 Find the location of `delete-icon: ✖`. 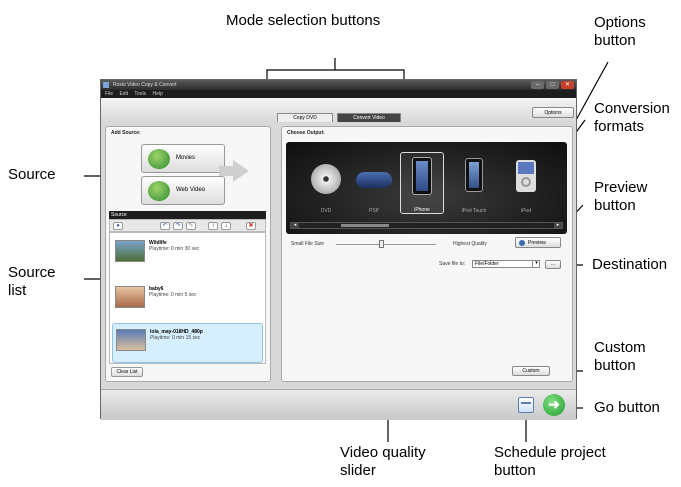

delete-icon: ✖ is located at coordinates (251, 226).